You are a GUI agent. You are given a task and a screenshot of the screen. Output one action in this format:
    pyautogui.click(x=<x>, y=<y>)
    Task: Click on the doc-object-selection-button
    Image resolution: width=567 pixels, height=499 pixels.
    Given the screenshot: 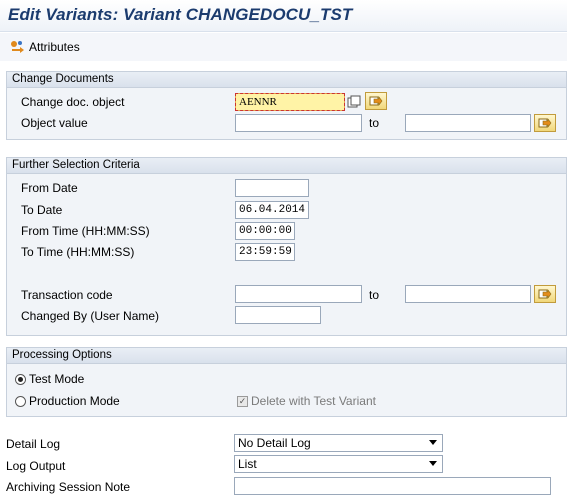 What is the action you would take?
    pyautogui.click(x=376, y=101)
    